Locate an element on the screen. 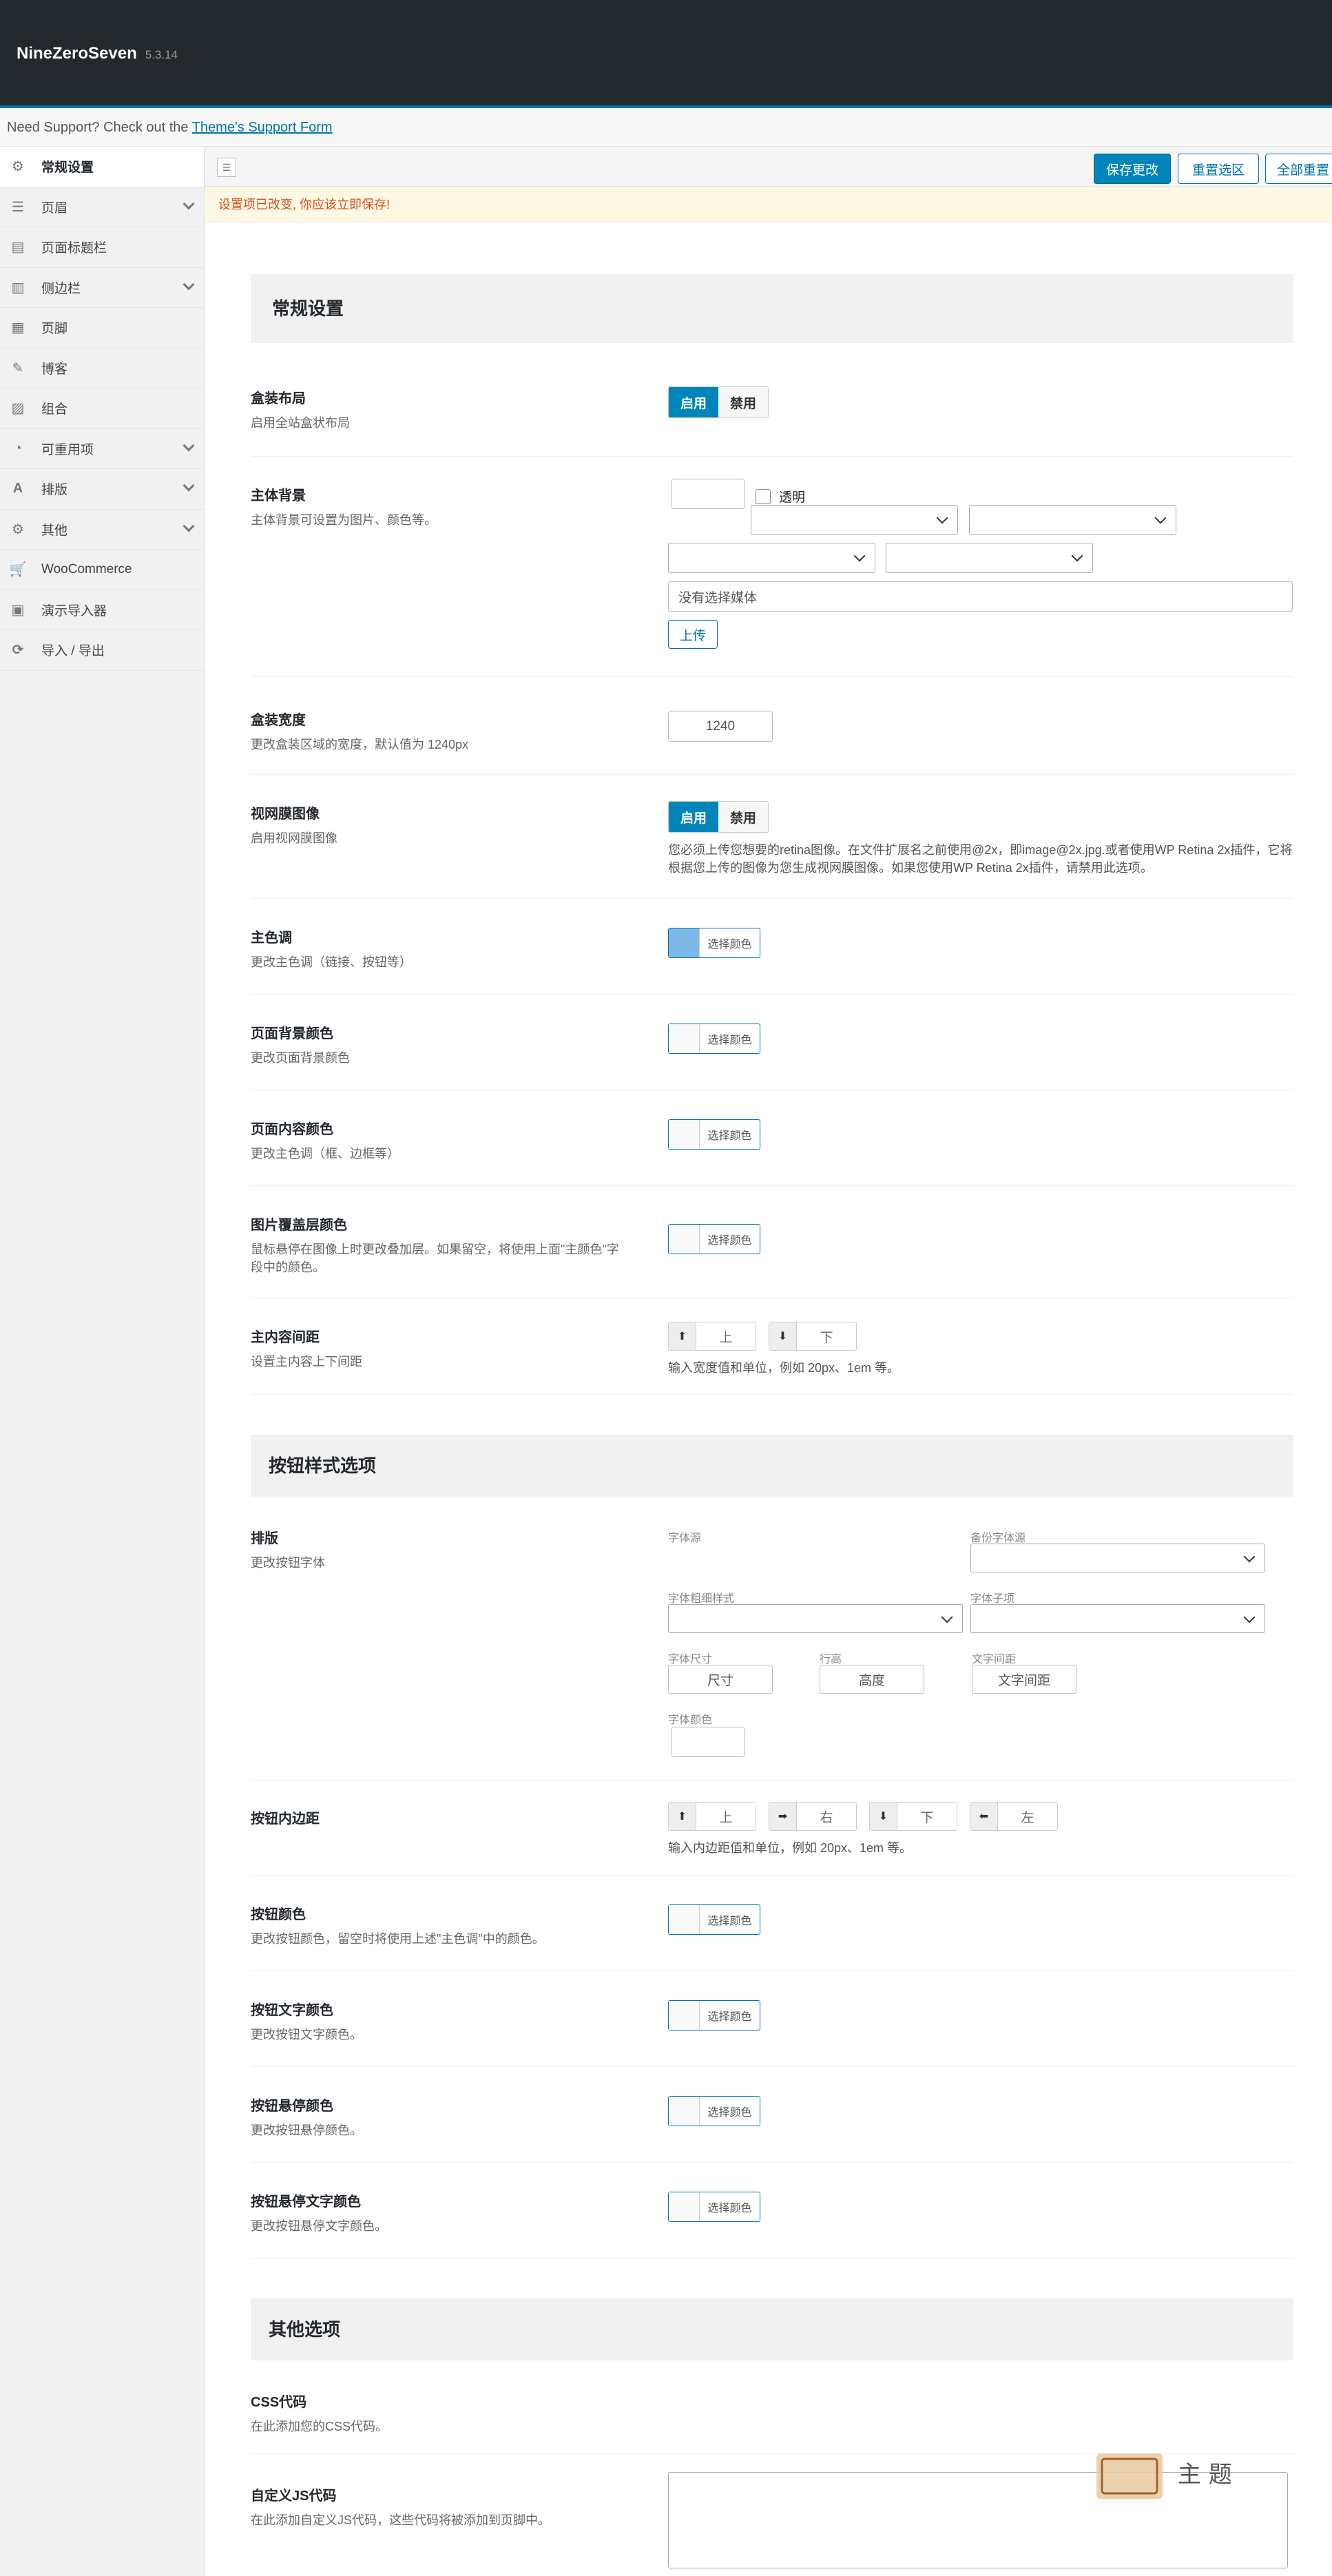 The width and height of the screenshot is (1332, 2576). boxed-on: 启用 is located at coordinates (693, 402).